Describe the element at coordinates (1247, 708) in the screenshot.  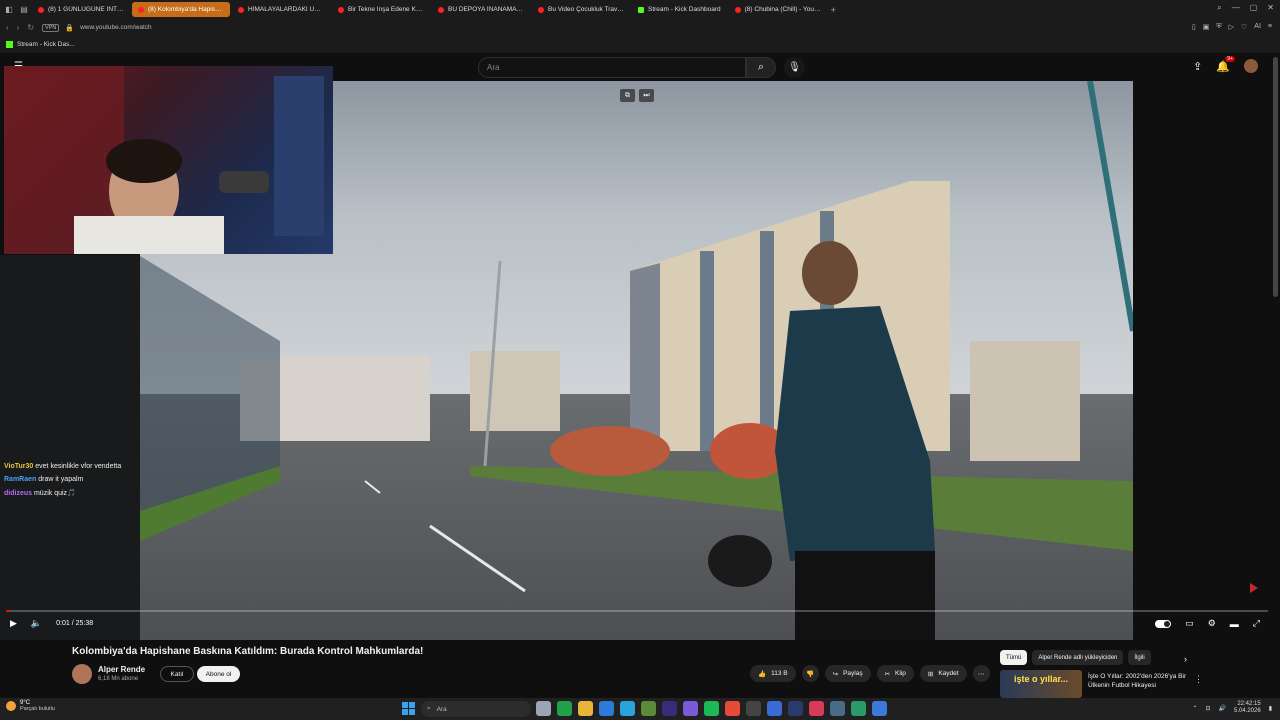
I see `clock: 22:42:15 5.04.2026` at that location.